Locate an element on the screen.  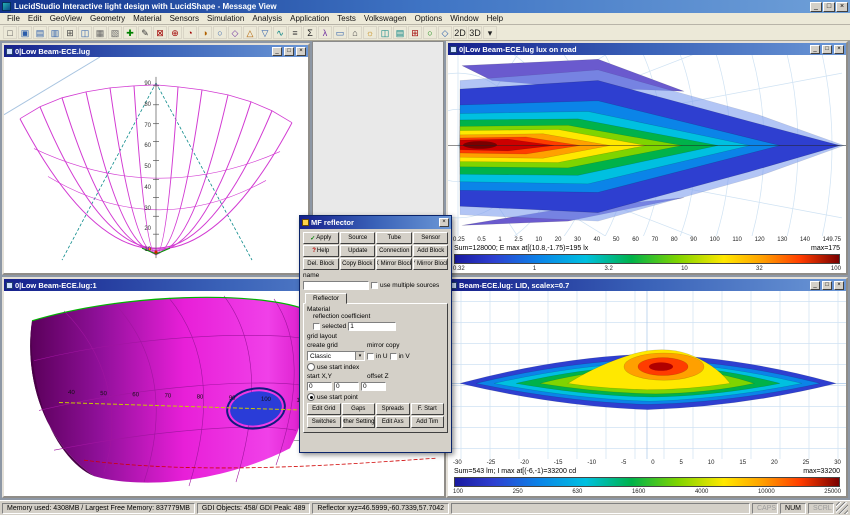
menu-item: File is located at coordinates (13, 18).